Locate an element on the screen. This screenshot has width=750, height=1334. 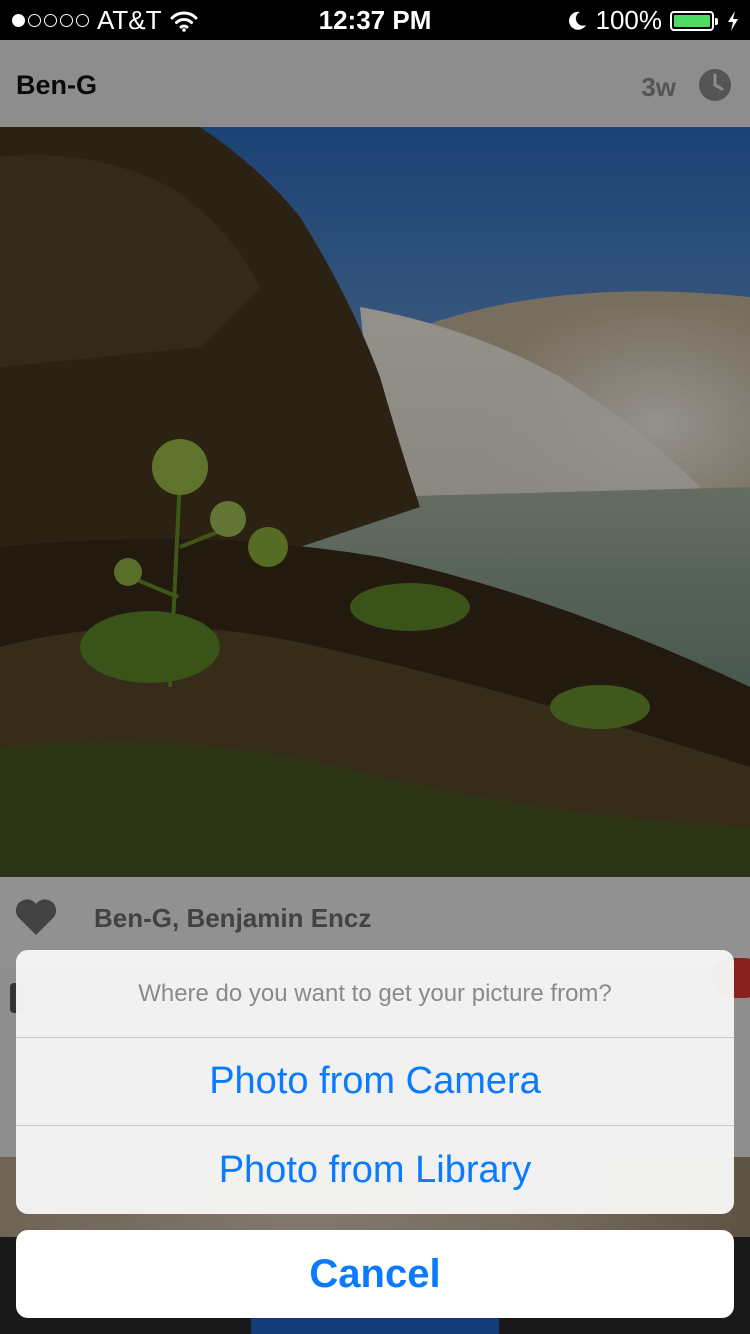
photo-from-camera-button: Photo from Camera is located at coordinates (375, 1082).